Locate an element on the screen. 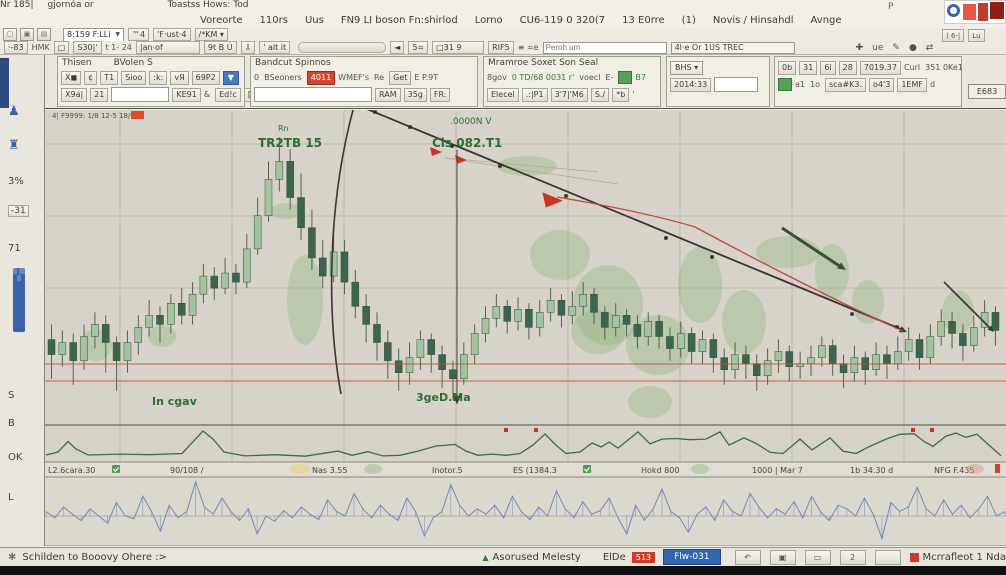 Image resolution: width=1006 pixels, height=575 pixels. status-badge: 513 is located at coordinates (643, 557).